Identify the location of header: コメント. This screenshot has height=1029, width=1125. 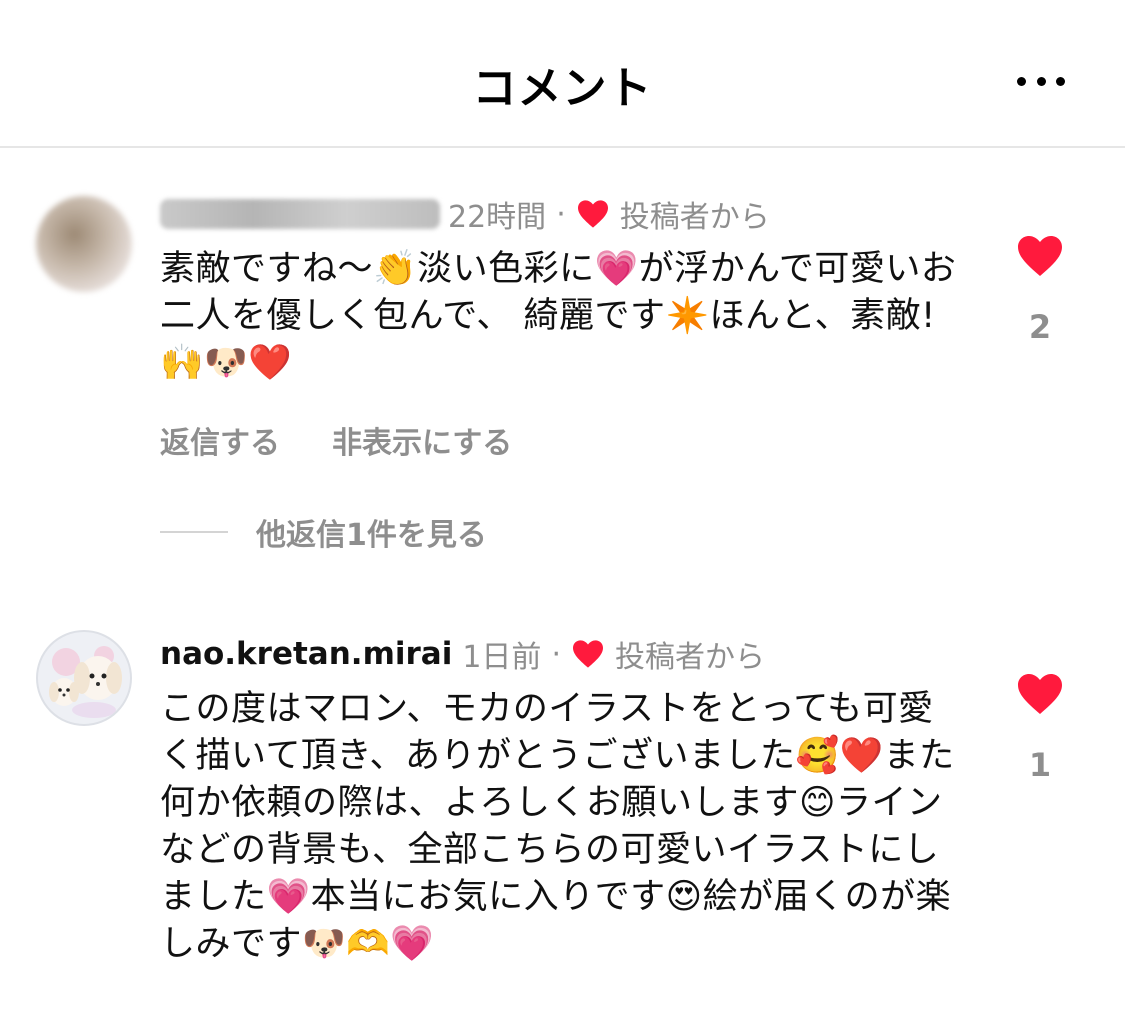
(562, 74).